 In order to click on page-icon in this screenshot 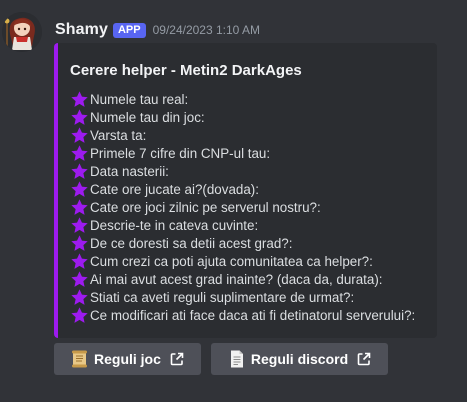, I will do `click(236, 359)`.